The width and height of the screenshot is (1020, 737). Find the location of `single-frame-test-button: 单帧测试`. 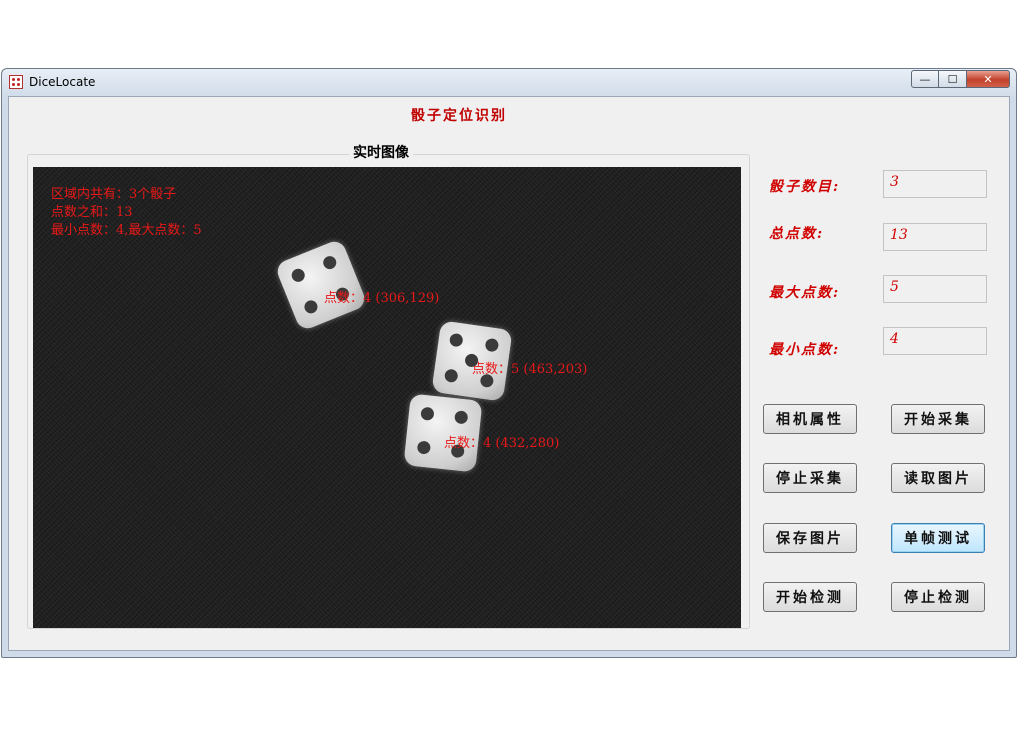

single-frame-test-button: 单帧测试 is located at coordinates (938, 538).